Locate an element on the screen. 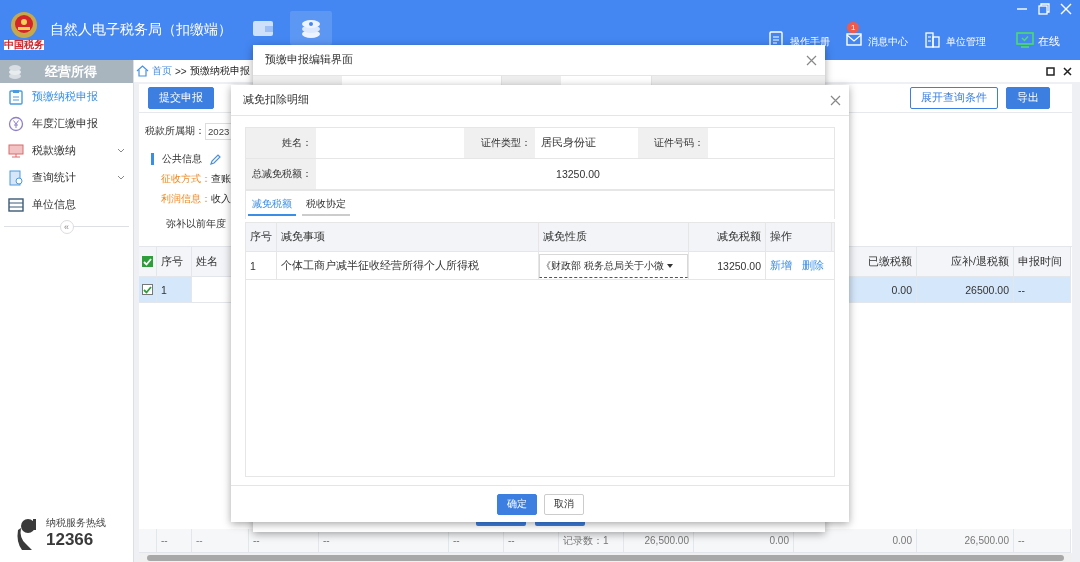  header-link: 单位管理 is located at coordinates (955, 35).